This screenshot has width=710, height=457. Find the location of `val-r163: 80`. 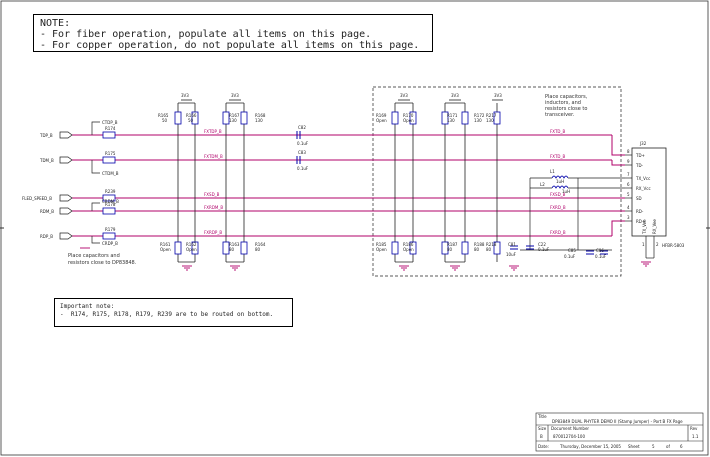

val-r163: 80 is located at coordinates (232, 249).